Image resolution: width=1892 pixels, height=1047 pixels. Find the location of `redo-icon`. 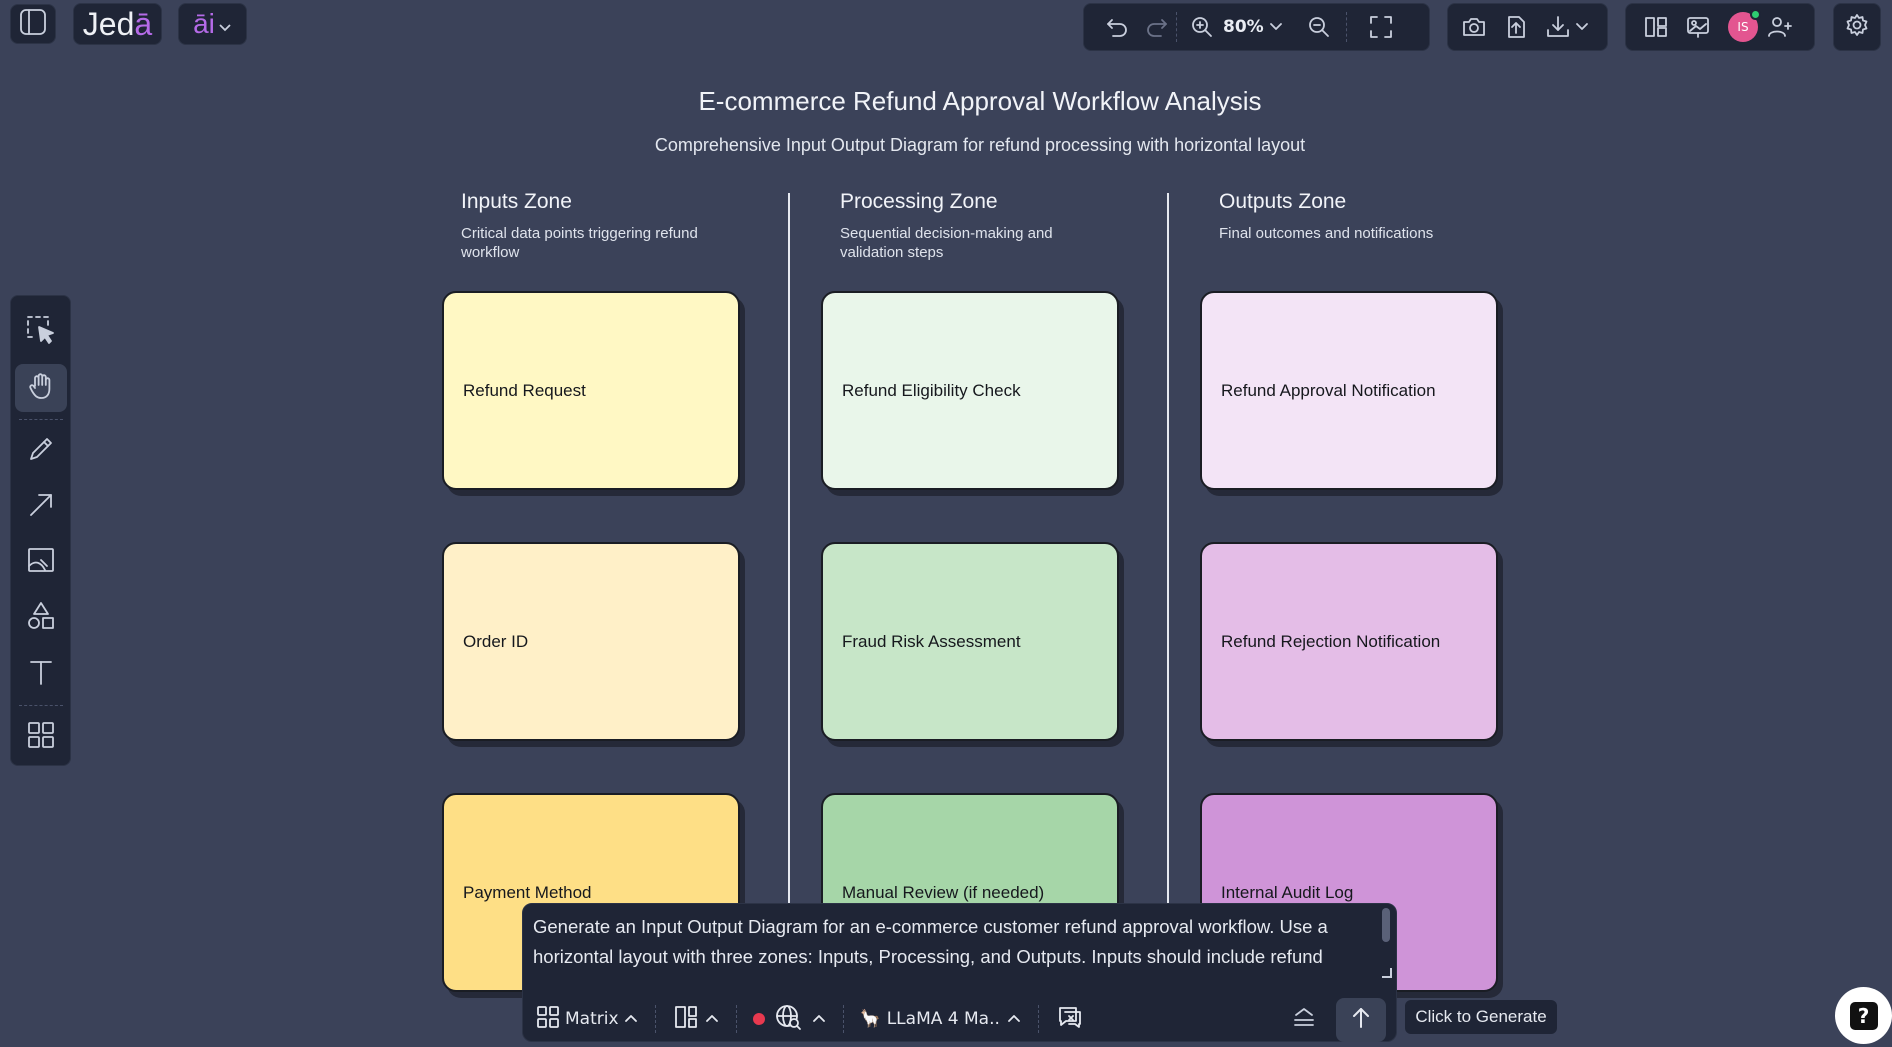

redo-icon is located at coordinates (1157, 27).